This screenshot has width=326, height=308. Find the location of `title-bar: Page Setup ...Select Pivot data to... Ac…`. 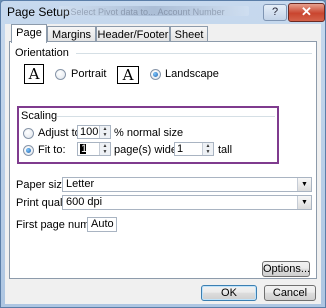

title-bar: Page Setup ...Select Pivot data to... Ac… is located at coordinates (163, 12).